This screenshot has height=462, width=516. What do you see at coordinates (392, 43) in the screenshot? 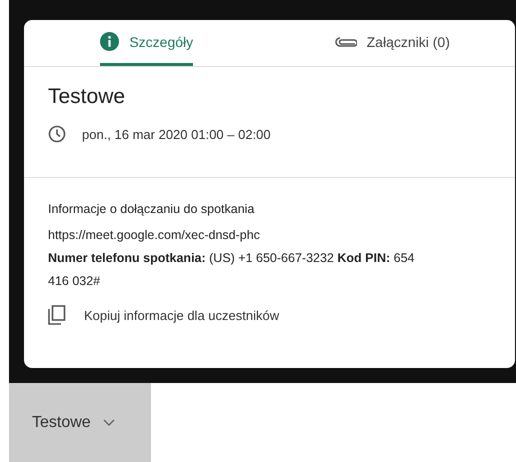
I see `tab: Załączniki (0)` at bounding box center [392, 43].